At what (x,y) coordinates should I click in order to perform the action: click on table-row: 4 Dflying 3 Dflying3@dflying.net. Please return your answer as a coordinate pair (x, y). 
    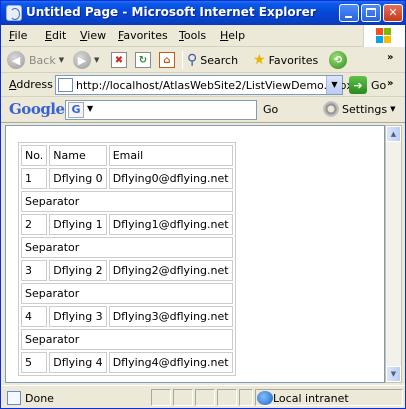
    Looking at the image, I should click on (127, 316).